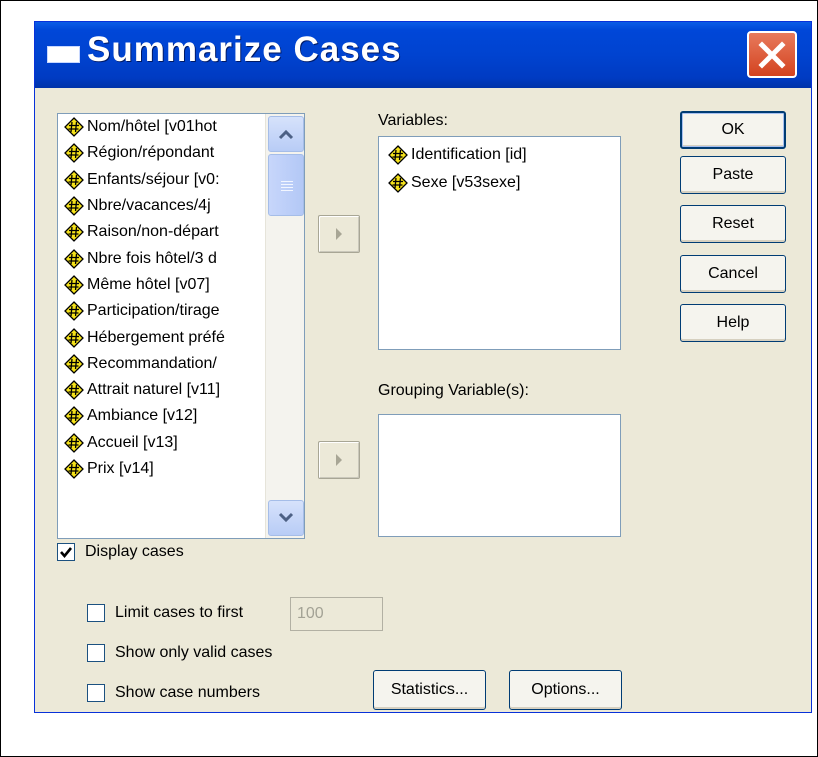 The image size is (818, 757). What do you see at coordinates (149, 206) in the screenshot?
I see `source-item-label: Nbre/vacances/4j` at bounding box center [149, 206].